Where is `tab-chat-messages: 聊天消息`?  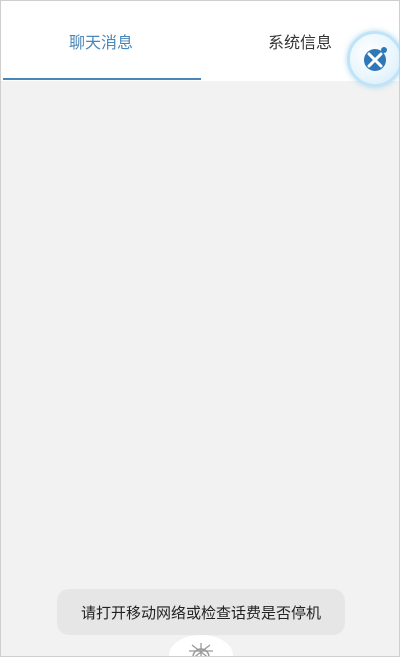 tab-chat-messages: 聊天消息 is located at coordinates (101, 41).